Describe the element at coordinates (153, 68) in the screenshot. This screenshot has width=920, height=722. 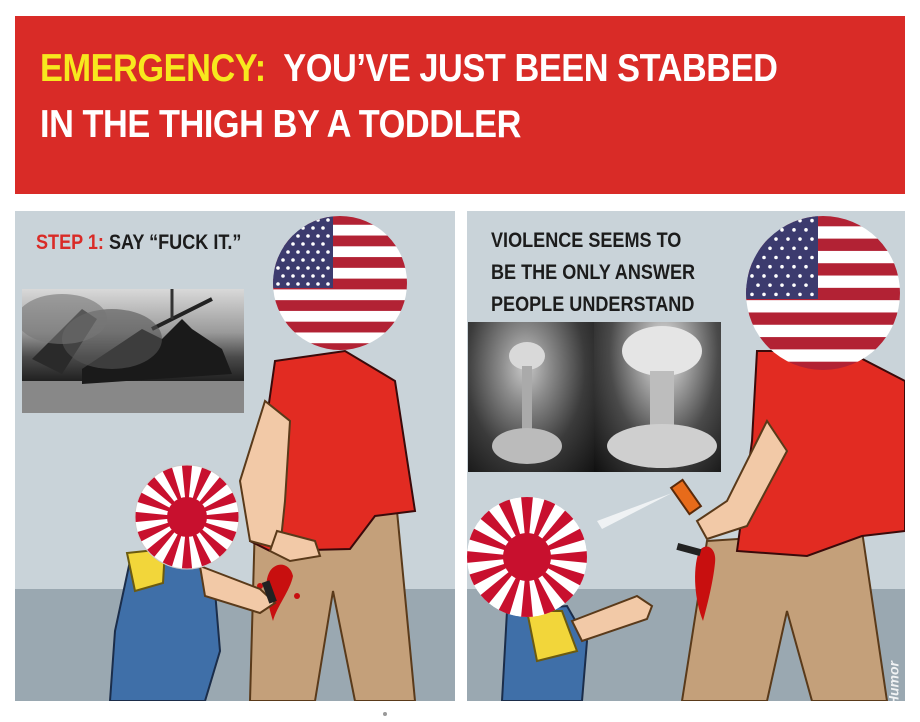
I see `banner-highlight: EMERGENCY:` at that location.